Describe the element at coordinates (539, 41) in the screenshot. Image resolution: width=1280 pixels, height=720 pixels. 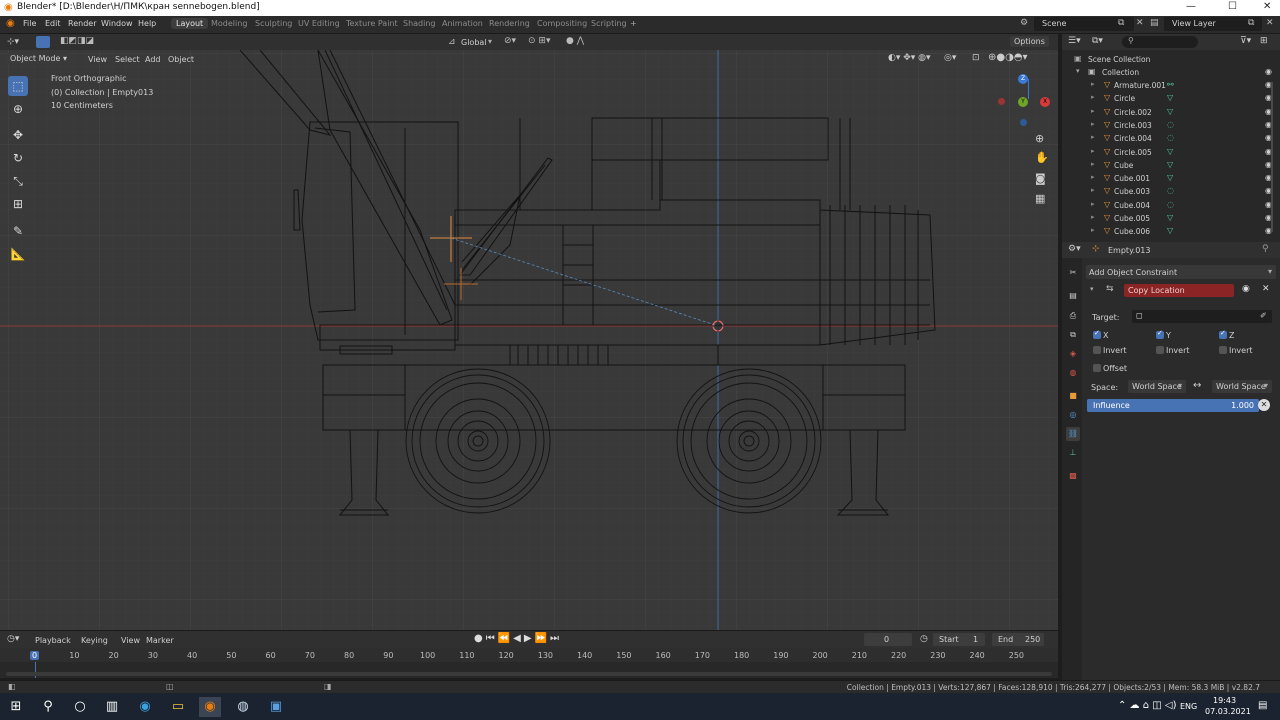
I see `snap-icon: ⊙ ⊞▾` at that location.